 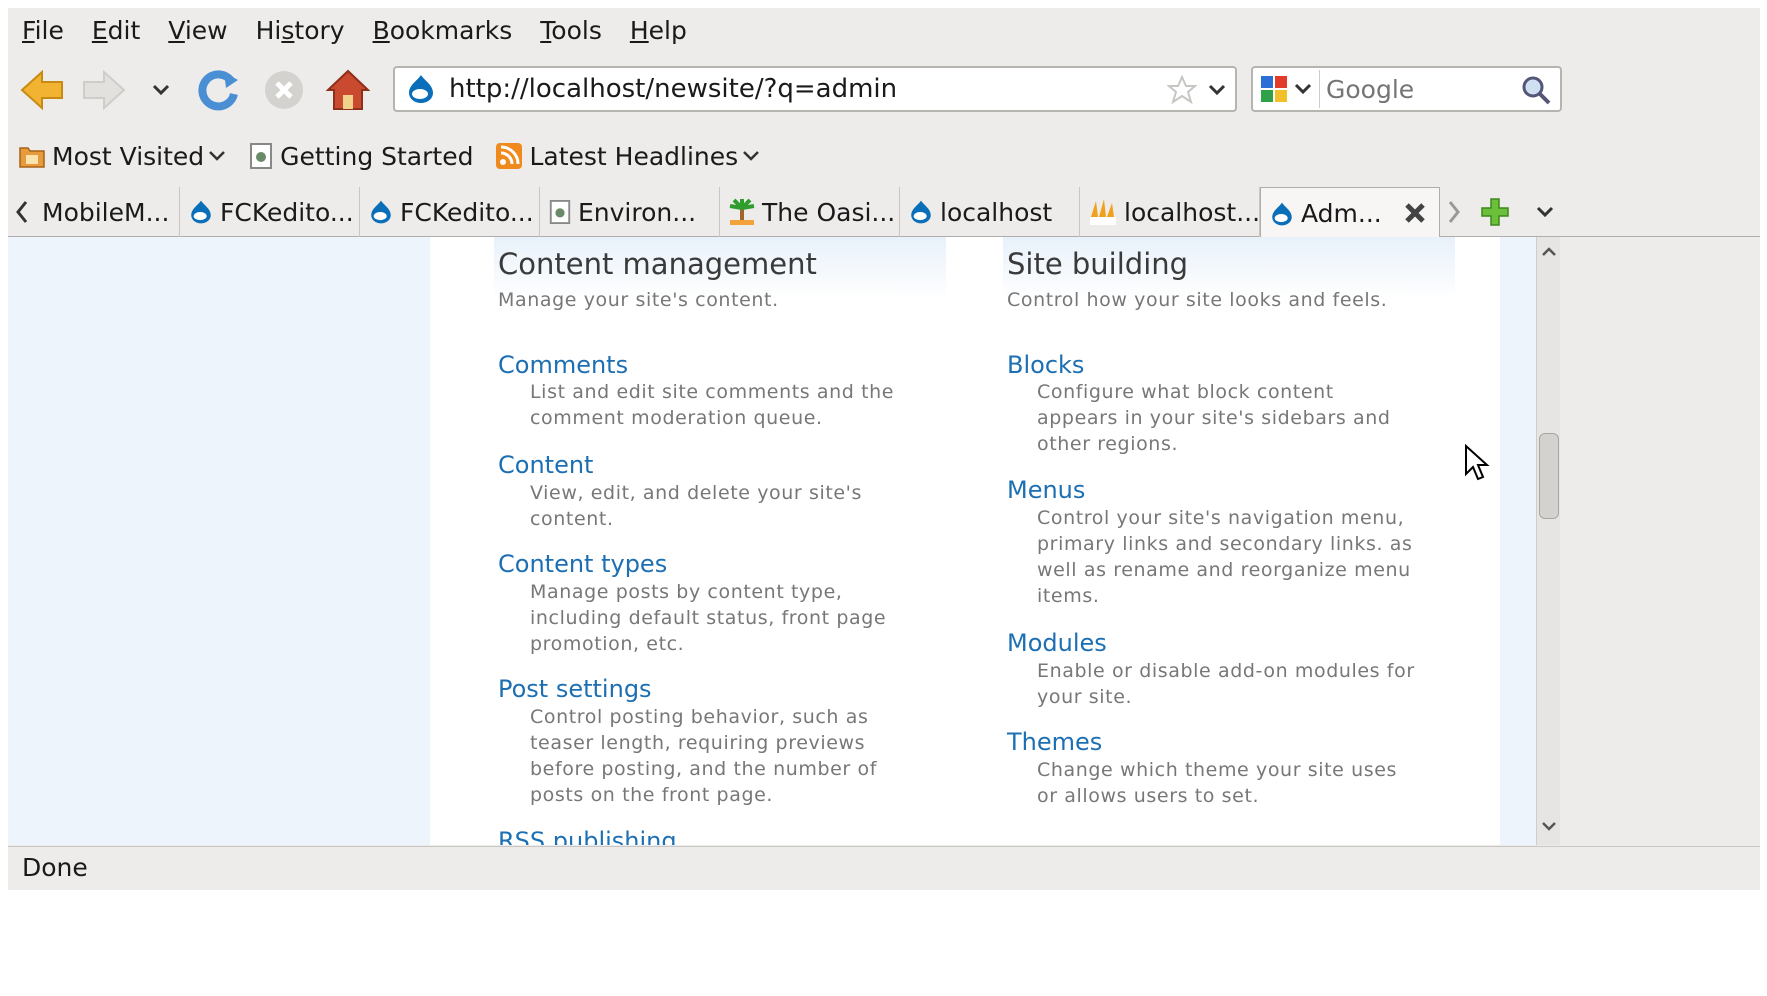 What do you see at coordinates (360, 156) in the screenshot?
I see `bookmark-getting-started: Getting Started` at bounding box center [360, 156].